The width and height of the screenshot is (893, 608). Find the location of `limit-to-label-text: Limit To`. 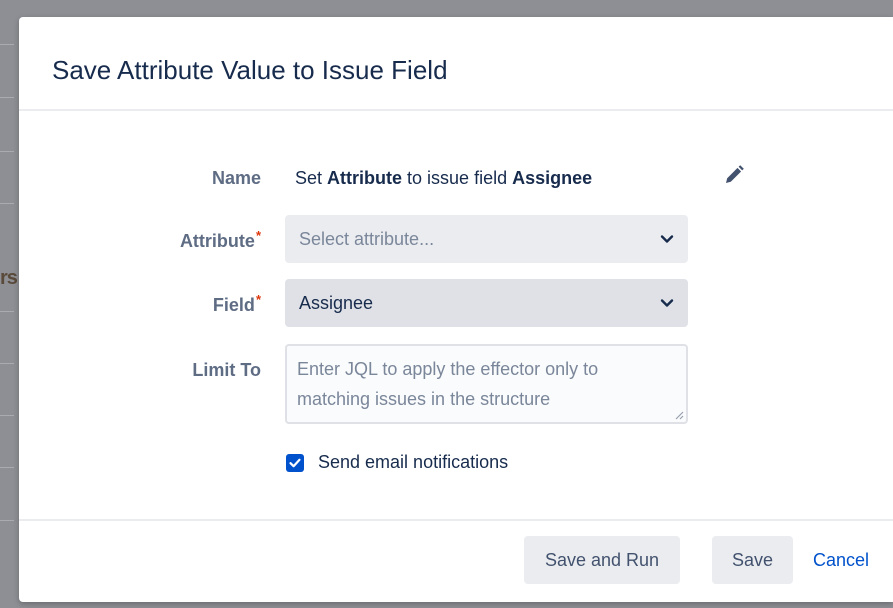

limit-to-label-text: Limit To is located at coordinates (226, 370).